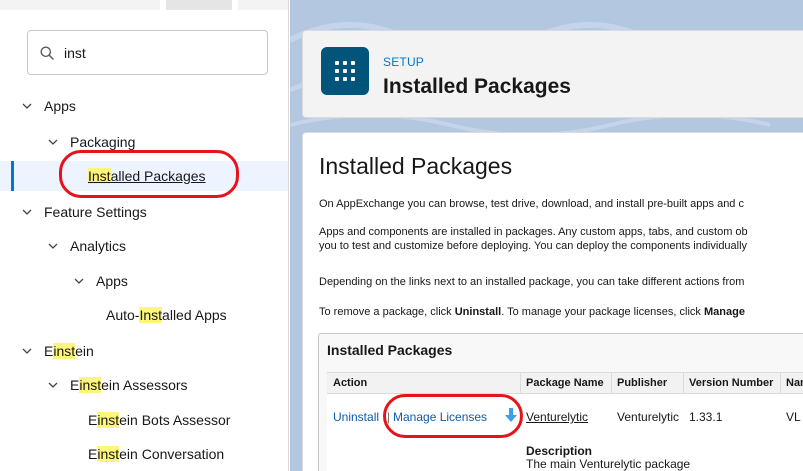 The height and width of the screenshot is (471, 803). What do you see at coordinates (98, 246) in the screenshot?
I see `tree-item-label: Analytics` at bounding box center [98, 246].